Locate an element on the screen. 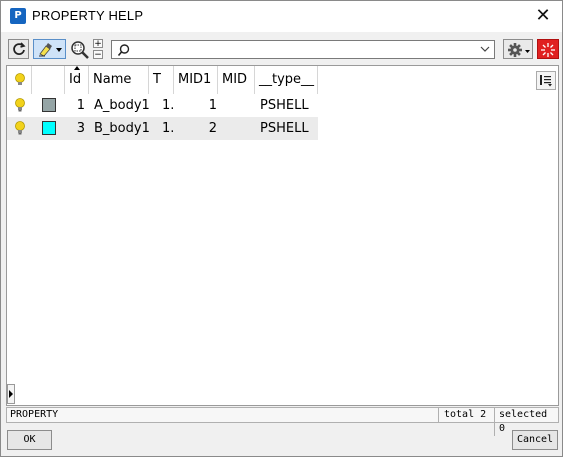  close-icon: ✕ is located at coordinates (543, 15).